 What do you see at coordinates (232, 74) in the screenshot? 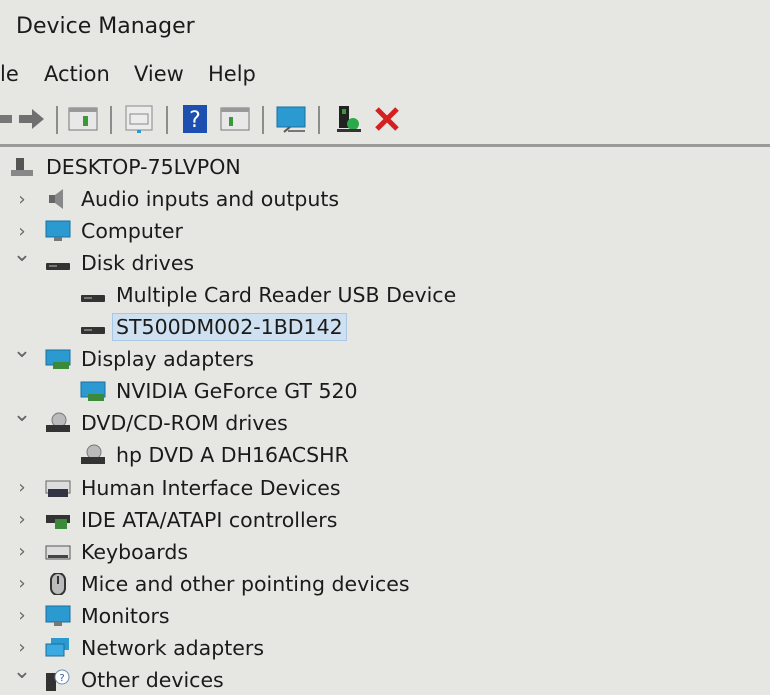
I see `menu-help: Help` at bounding box center [232, 74].